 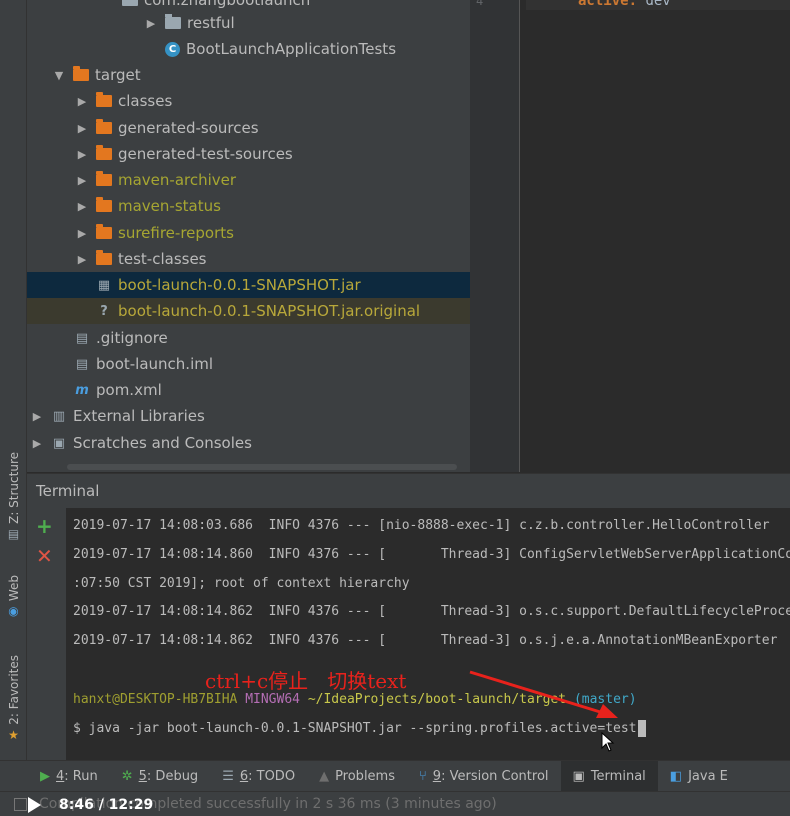 I want to click on structure-icon: ▤, so click(x=13, y=533).